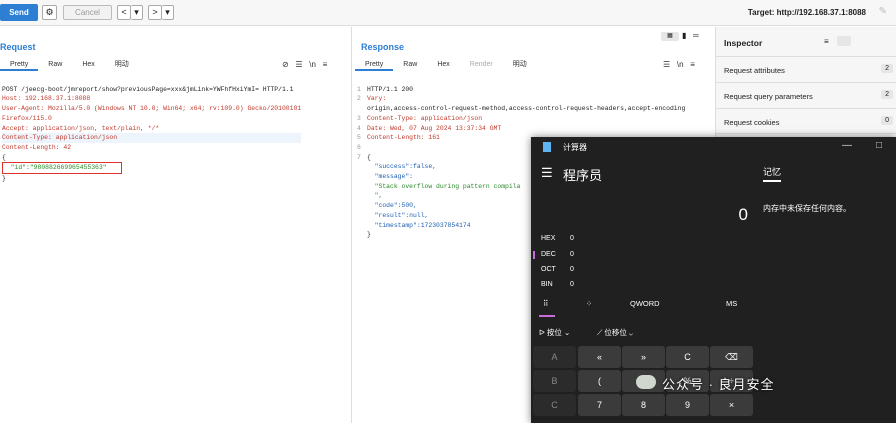 This screenshot has width=896, height=423. I want to click on response-tabs: Pretty Raw Hex Render 明动, so click(446, 65).